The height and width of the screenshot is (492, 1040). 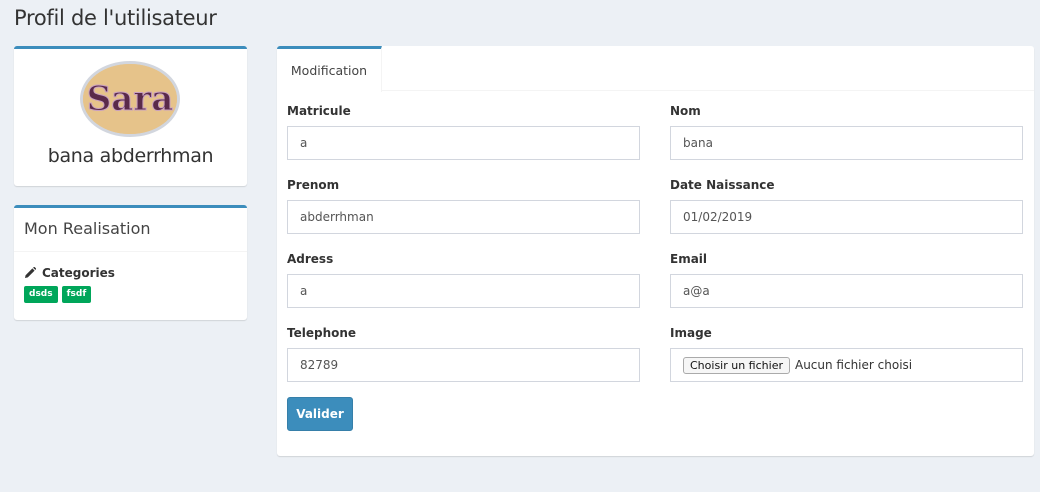 I want to click on avatar-art-text: Sara, so click(x=130, y=99).